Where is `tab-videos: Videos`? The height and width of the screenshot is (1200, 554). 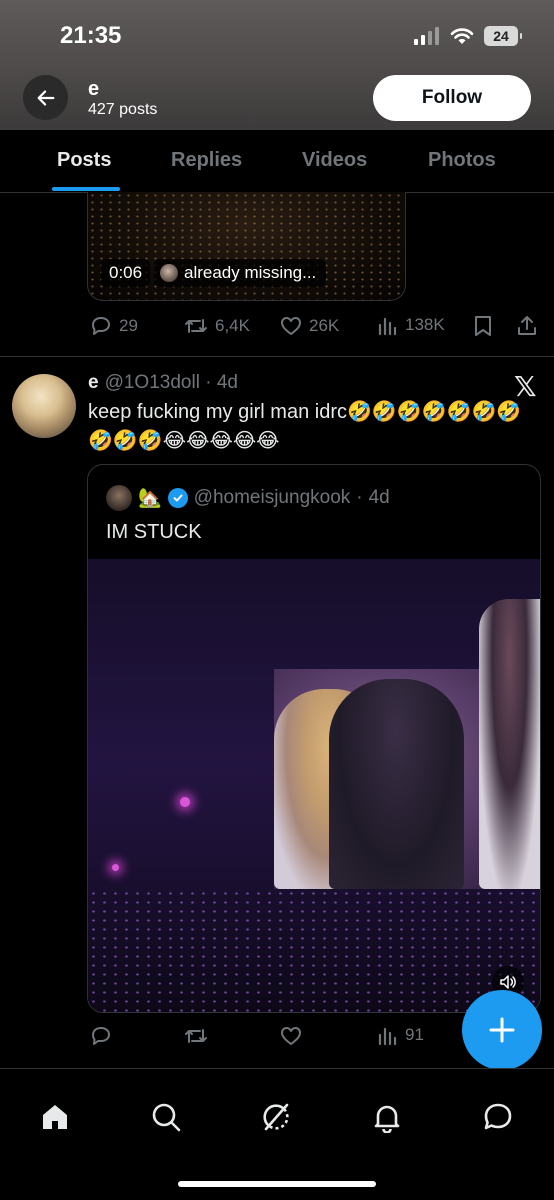 tab-videos: Videos is located at coordinates (334, 160).